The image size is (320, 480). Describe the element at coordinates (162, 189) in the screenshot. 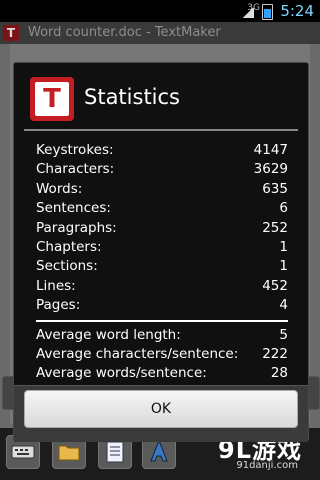

I see `stat-row-words: Words: 635` at that location.